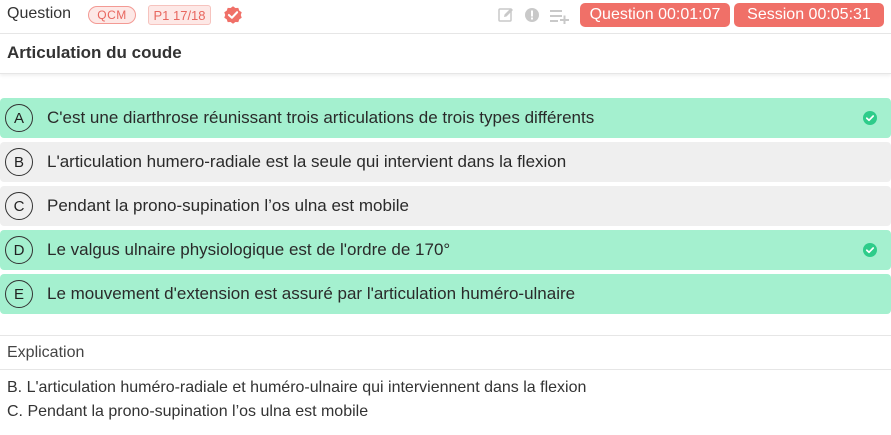 The width and height of the screenshot is (891, 435). What do you see at coordinates (445, 369) in the screenshot?
I see `explanation-divider` at bounding box center [445, 369].